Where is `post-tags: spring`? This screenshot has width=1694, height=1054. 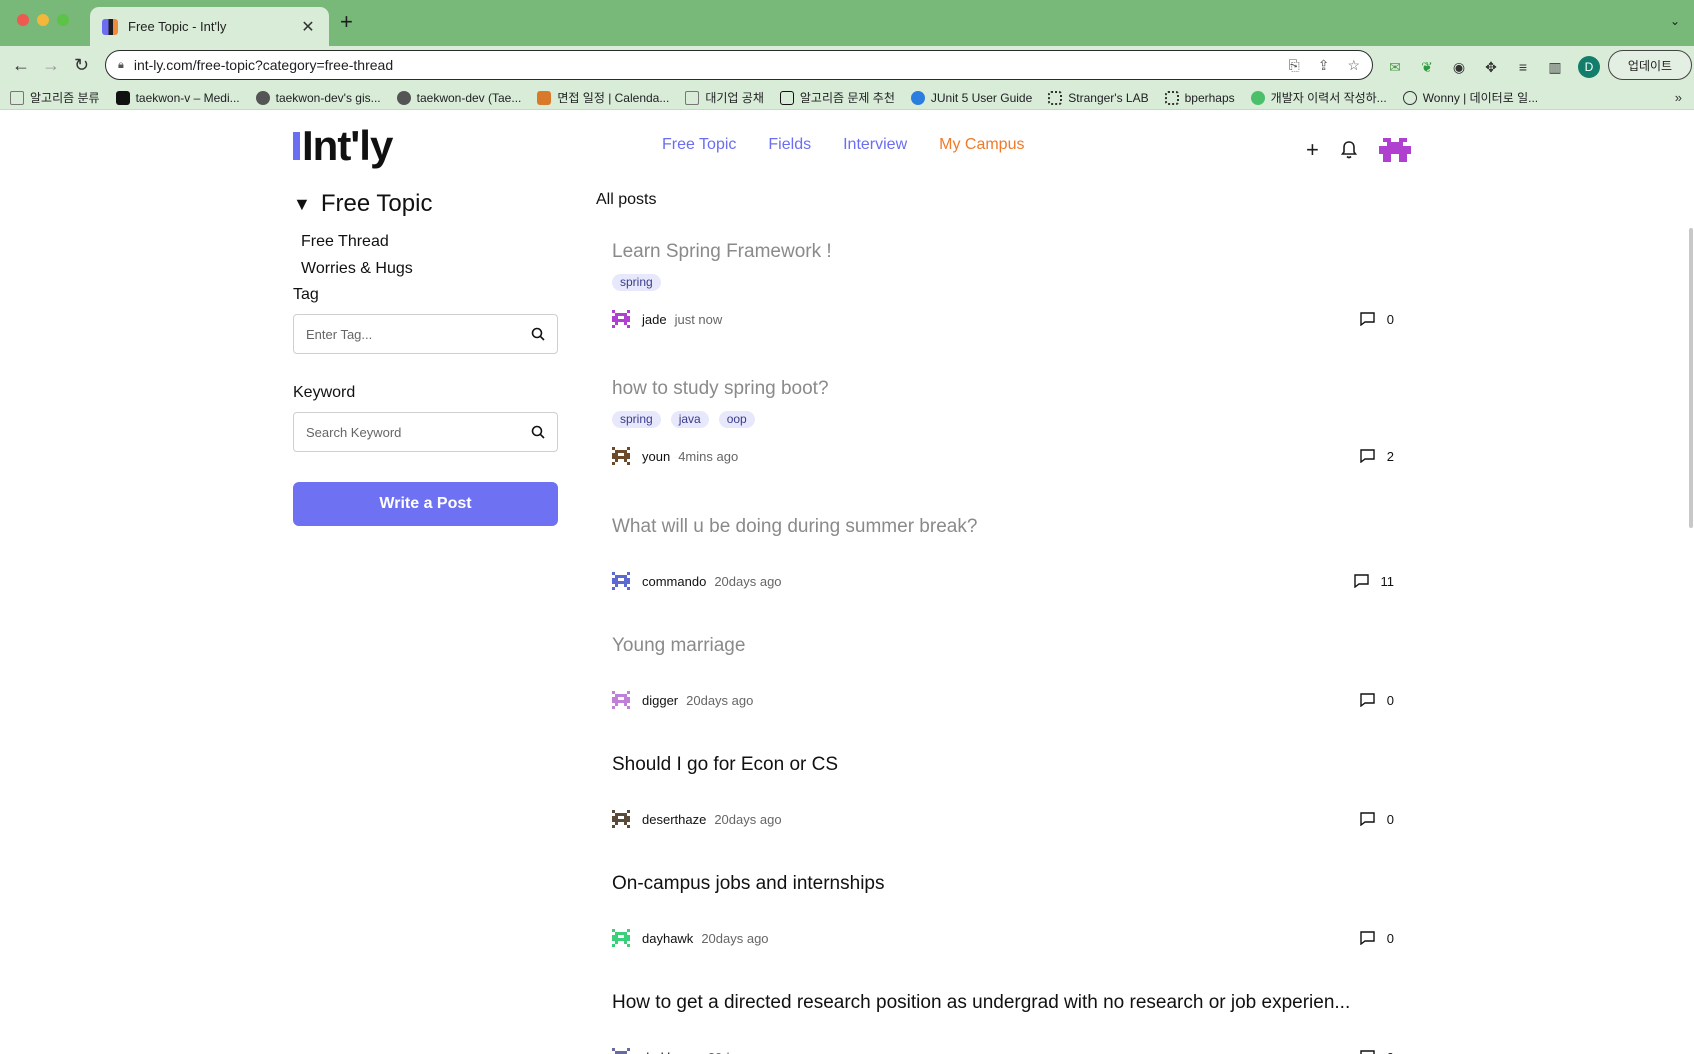 post-tags: spring is located at coordinates (1003, 282).